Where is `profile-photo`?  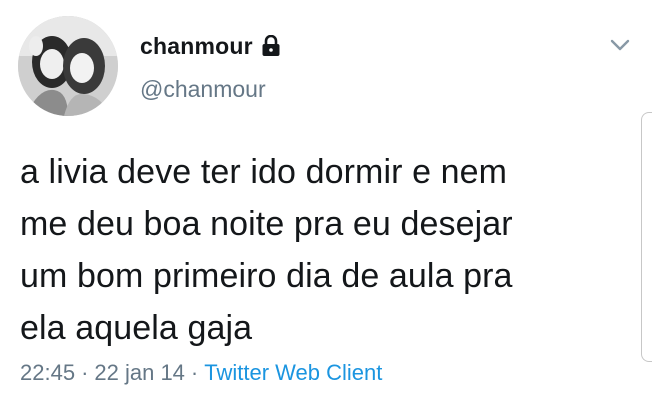
profile-photo is located at coordinates (68, 66).